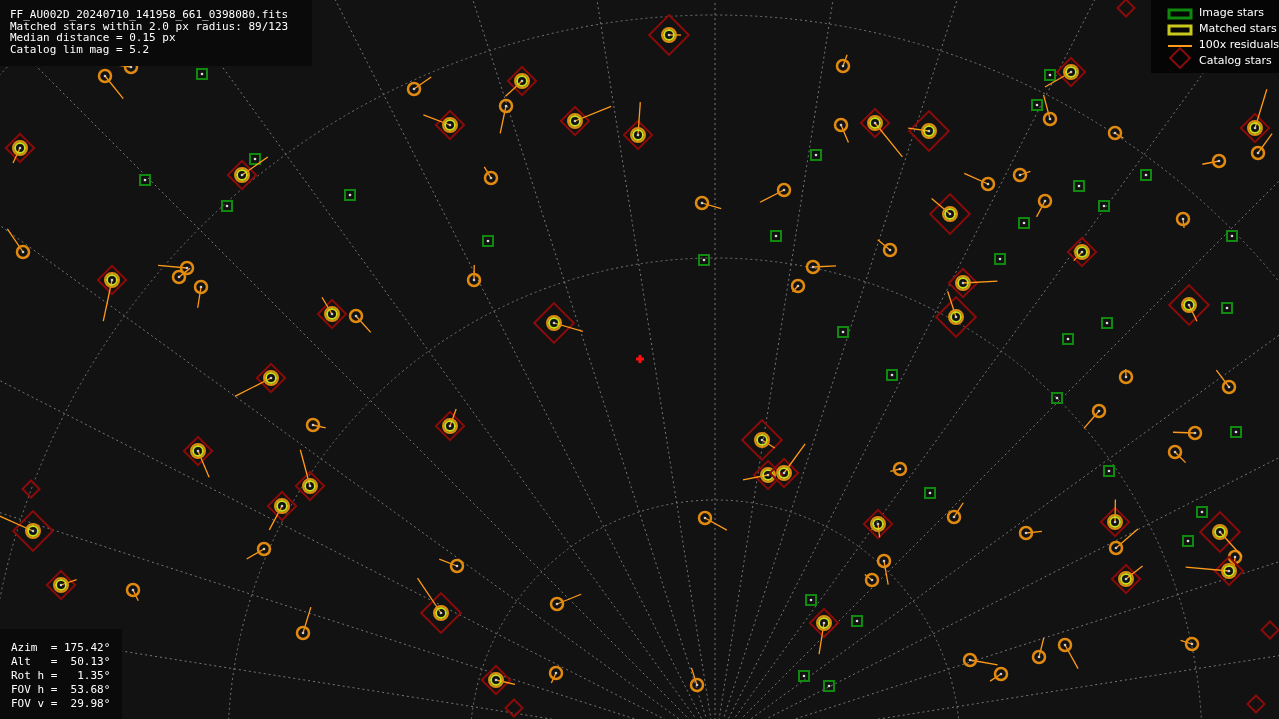 The width and height of the screenshot is (1279, 719). I want to click on legend-label: 100x residuals, so click(1238, 45).